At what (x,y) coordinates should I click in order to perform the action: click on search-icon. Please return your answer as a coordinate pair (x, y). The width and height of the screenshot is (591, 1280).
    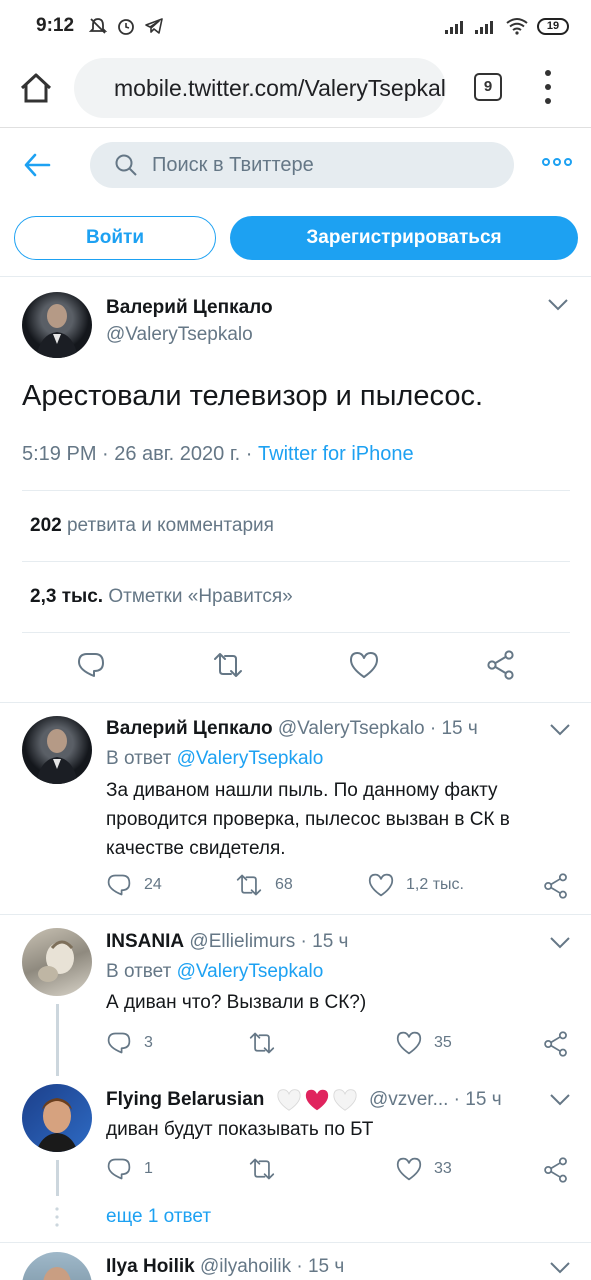
    Looking at the image, I should click on (126, 165).